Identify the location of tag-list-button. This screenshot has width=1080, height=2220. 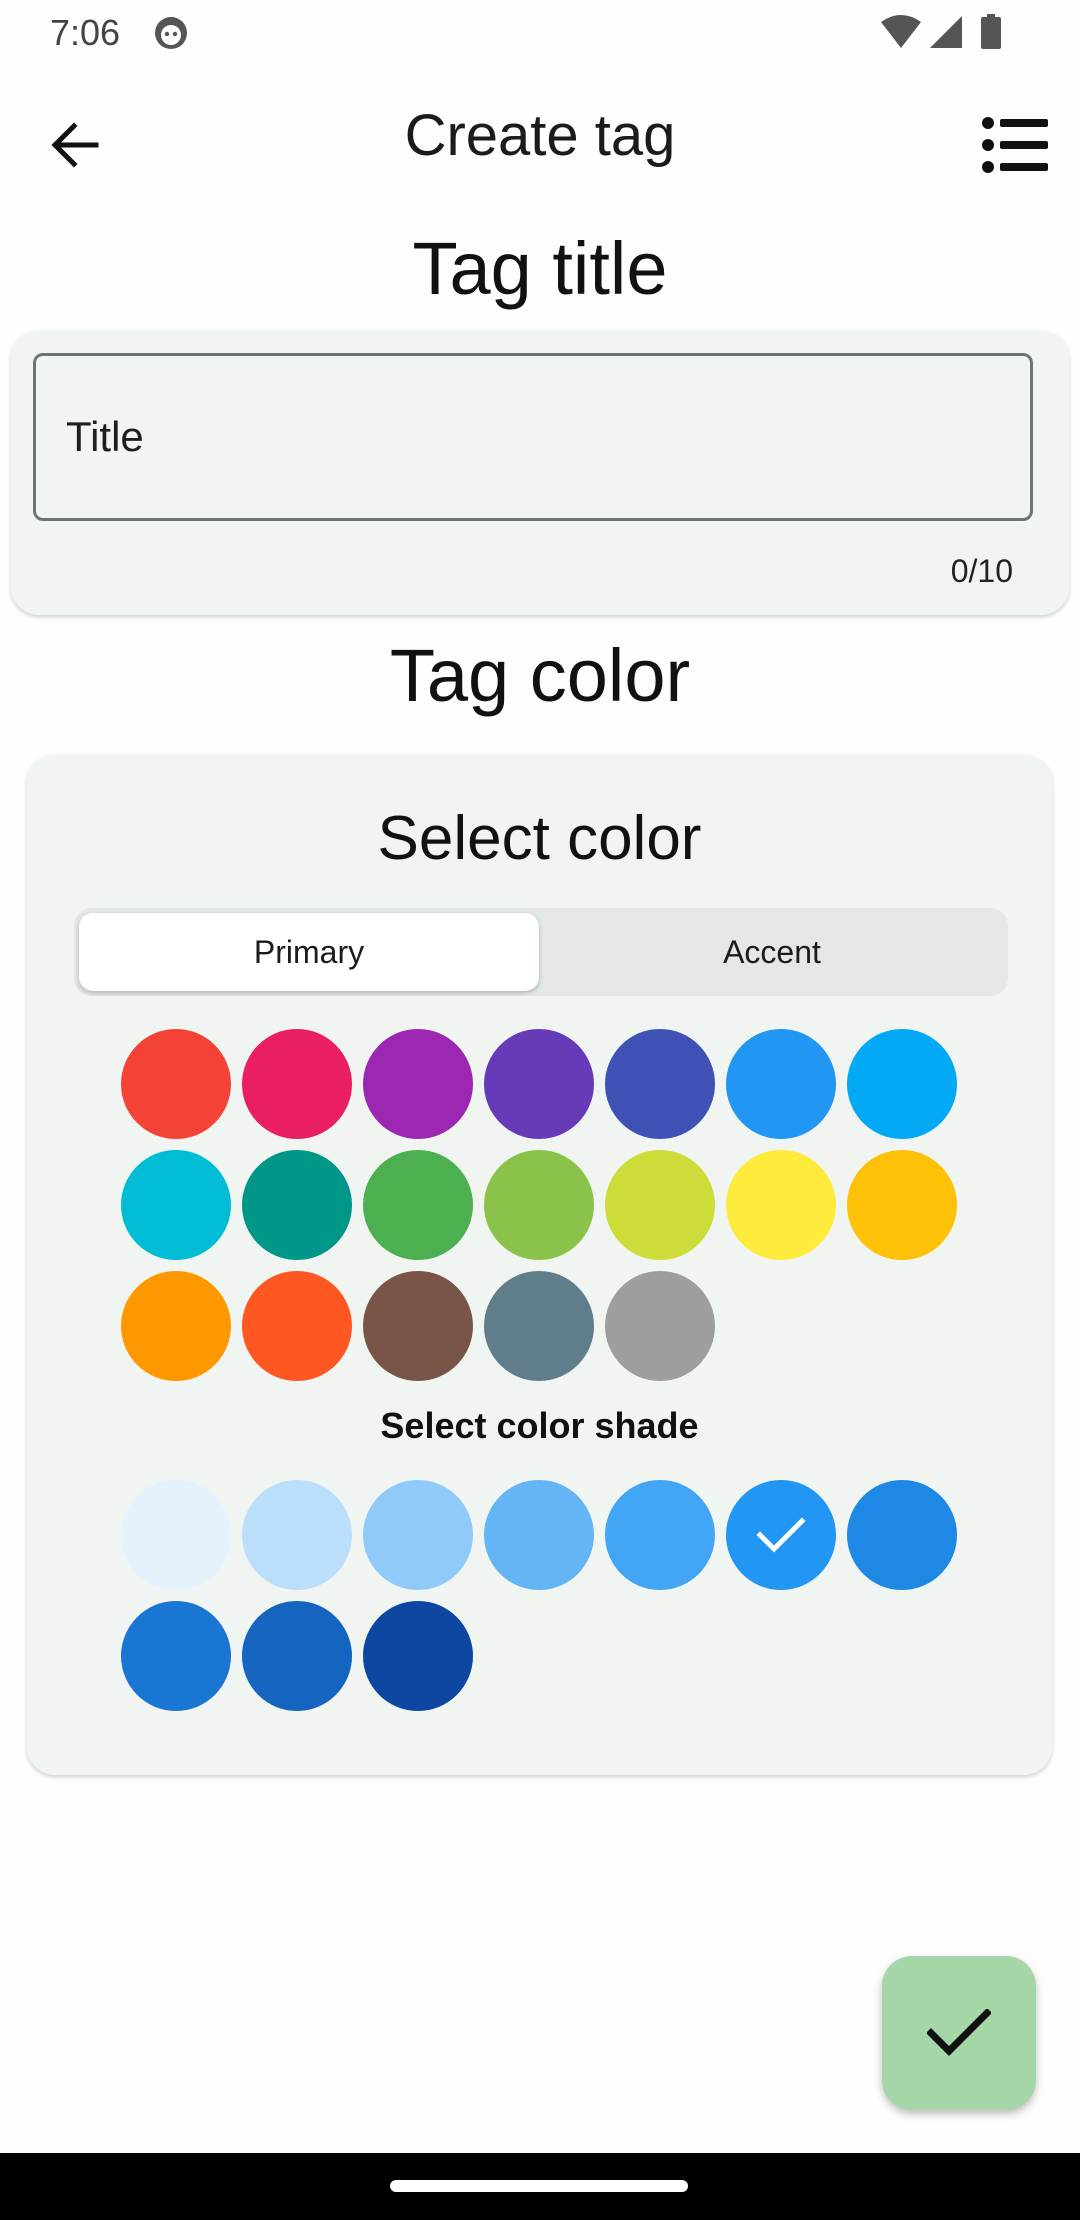
(1015, 145).